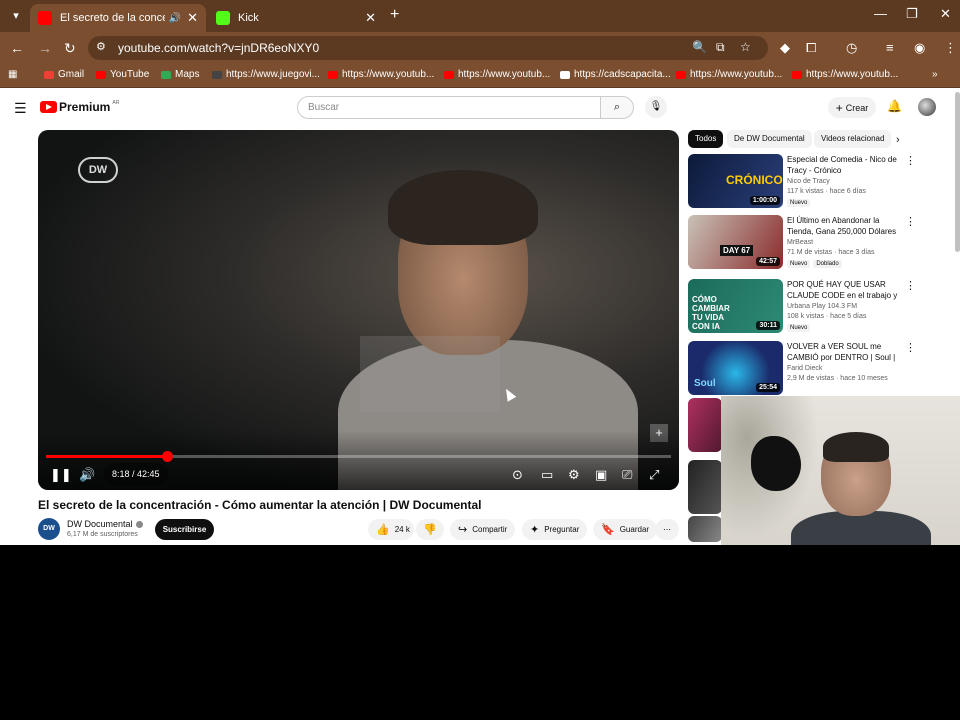 The width and height of the screenshot is (960, 720). What do you see at coordinates (957, 172) in the screenshot?
I see `page-scrollbar` at bounding box center [957, 172].